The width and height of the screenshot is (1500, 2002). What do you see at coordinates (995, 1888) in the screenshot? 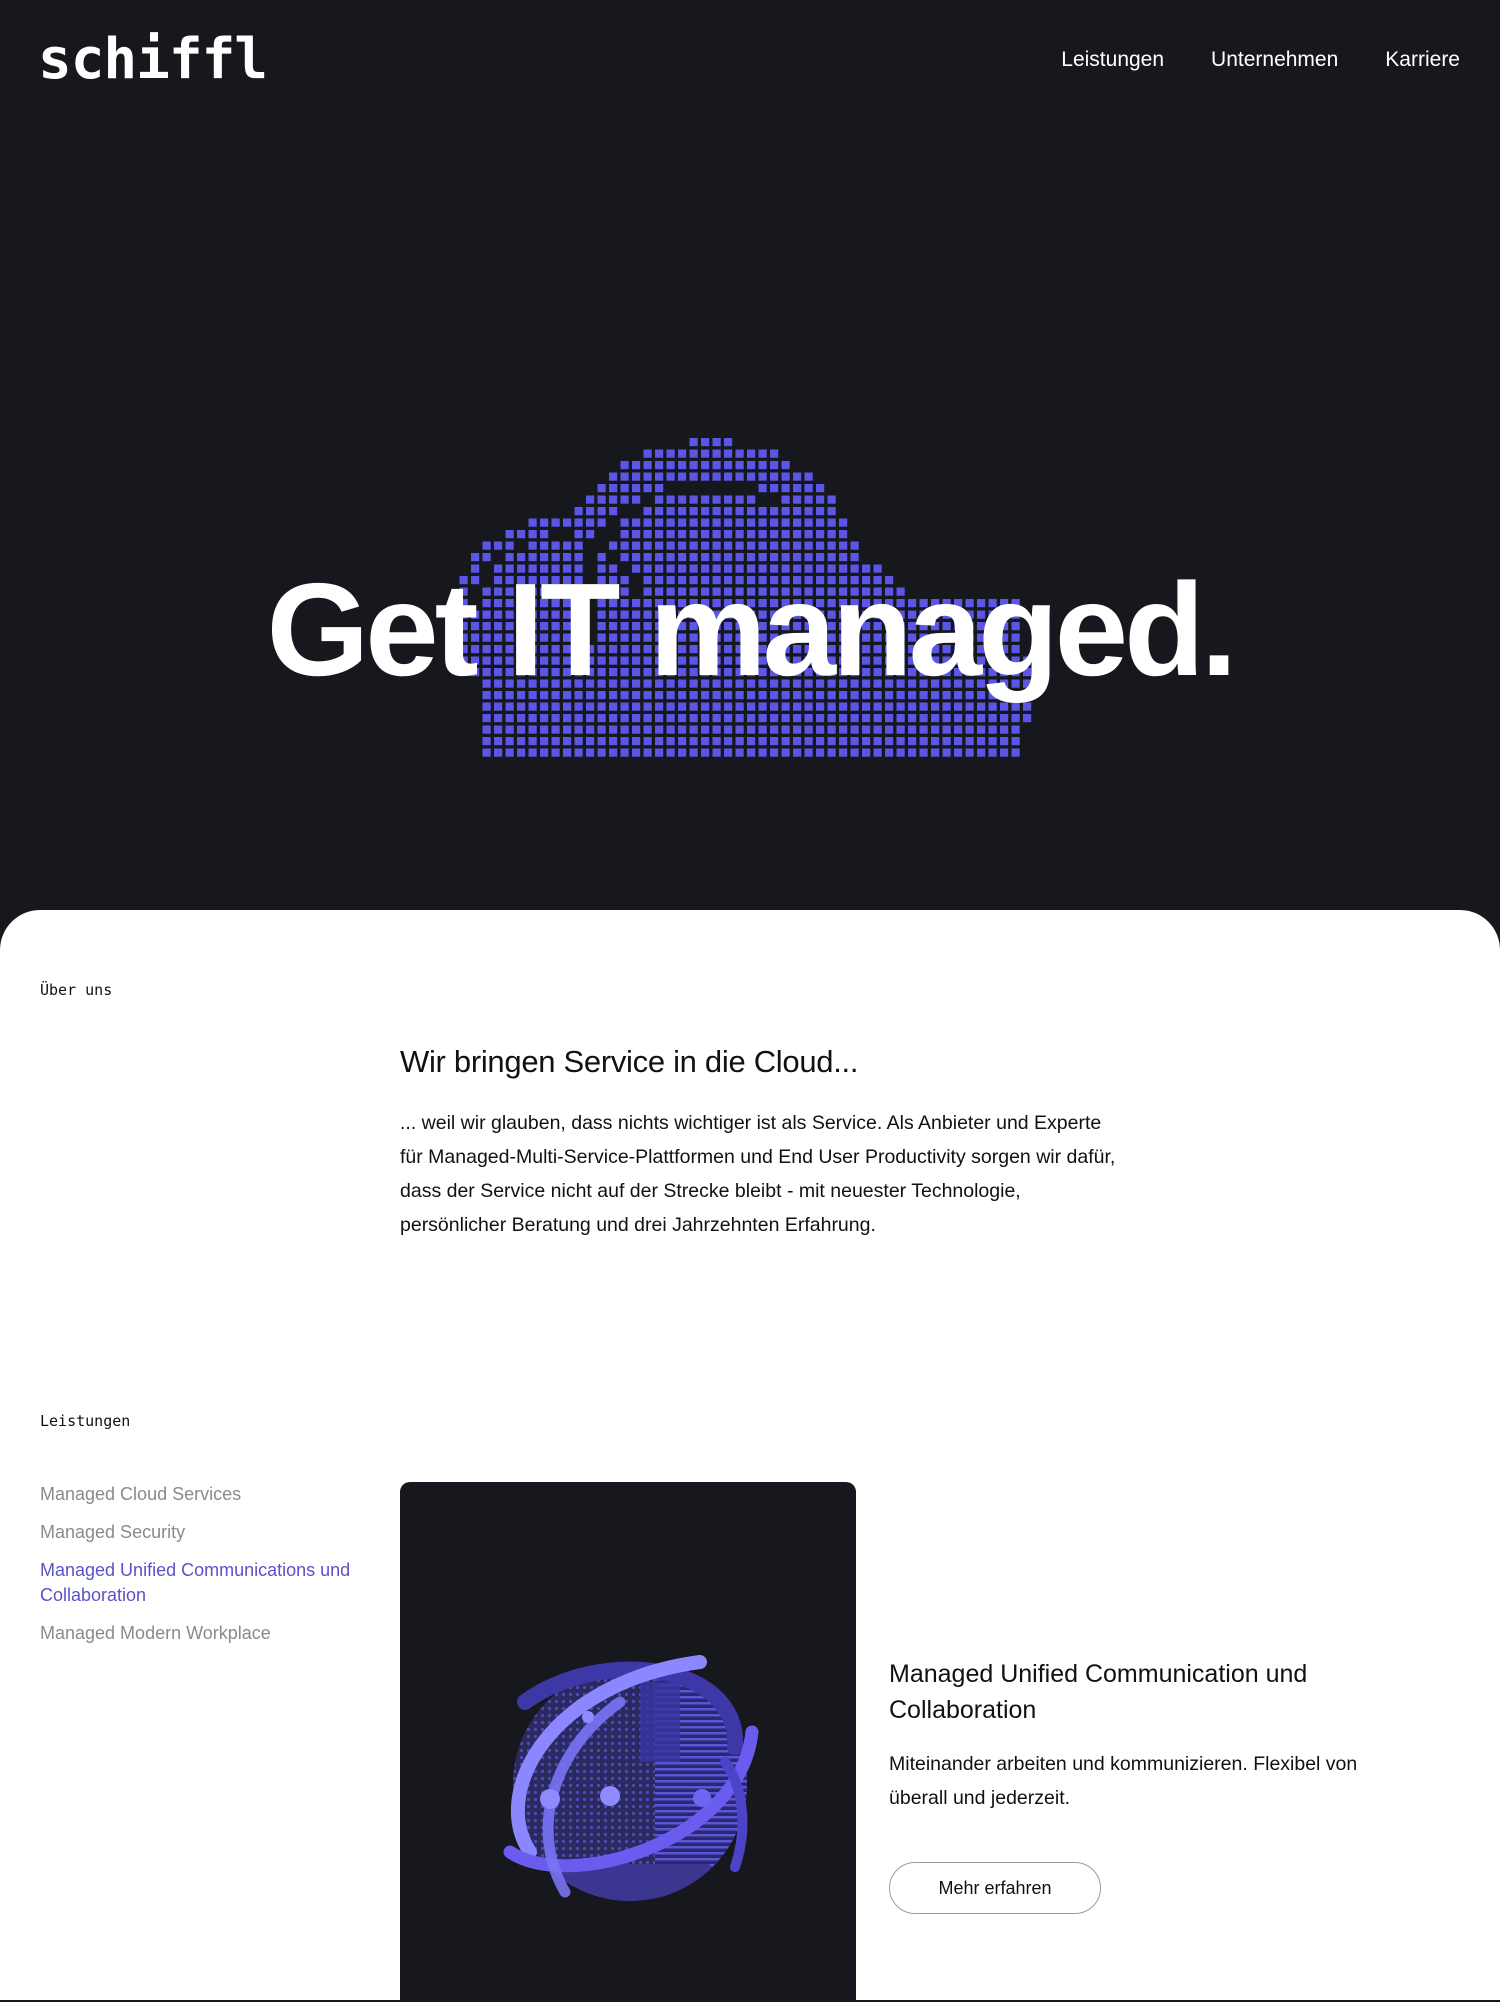
I see `mehr-erfahren-button: Mehr erfahren` at bounding box center [995, 1888].